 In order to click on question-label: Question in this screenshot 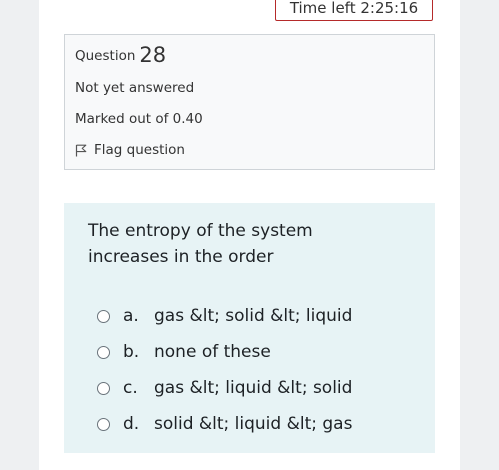, I will do `click(105, 56)`.